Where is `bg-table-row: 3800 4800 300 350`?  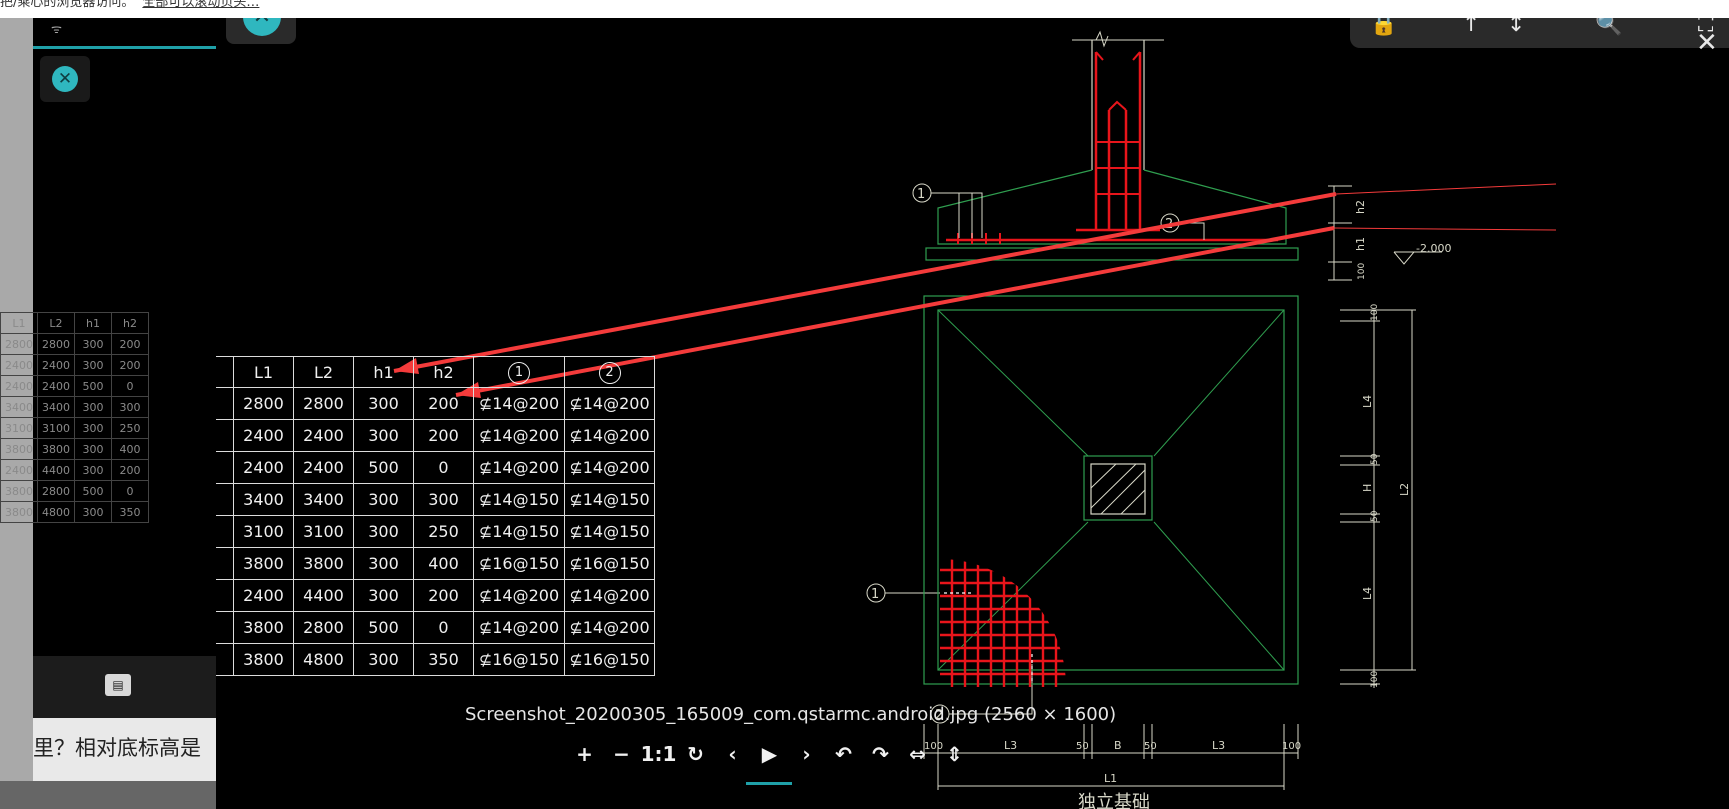 bg-table-row: 3800 4800 300 350 is located at coordinates (74, 512).